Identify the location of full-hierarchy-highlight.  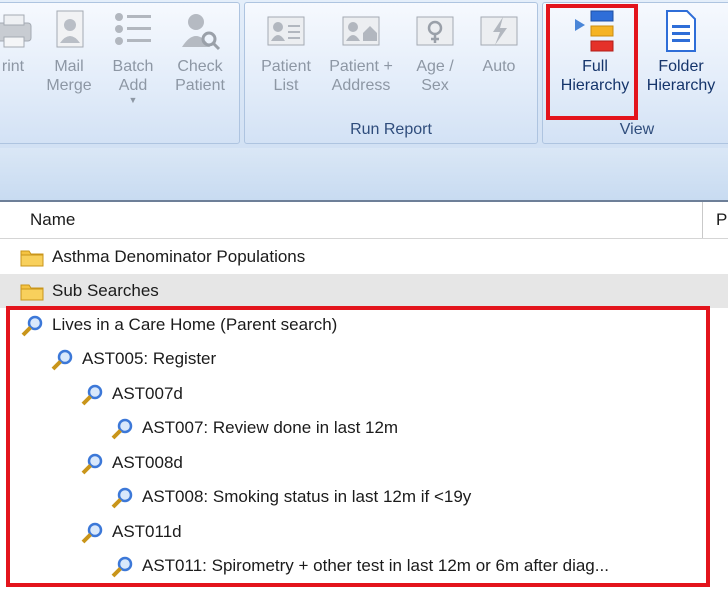
(592, 62).